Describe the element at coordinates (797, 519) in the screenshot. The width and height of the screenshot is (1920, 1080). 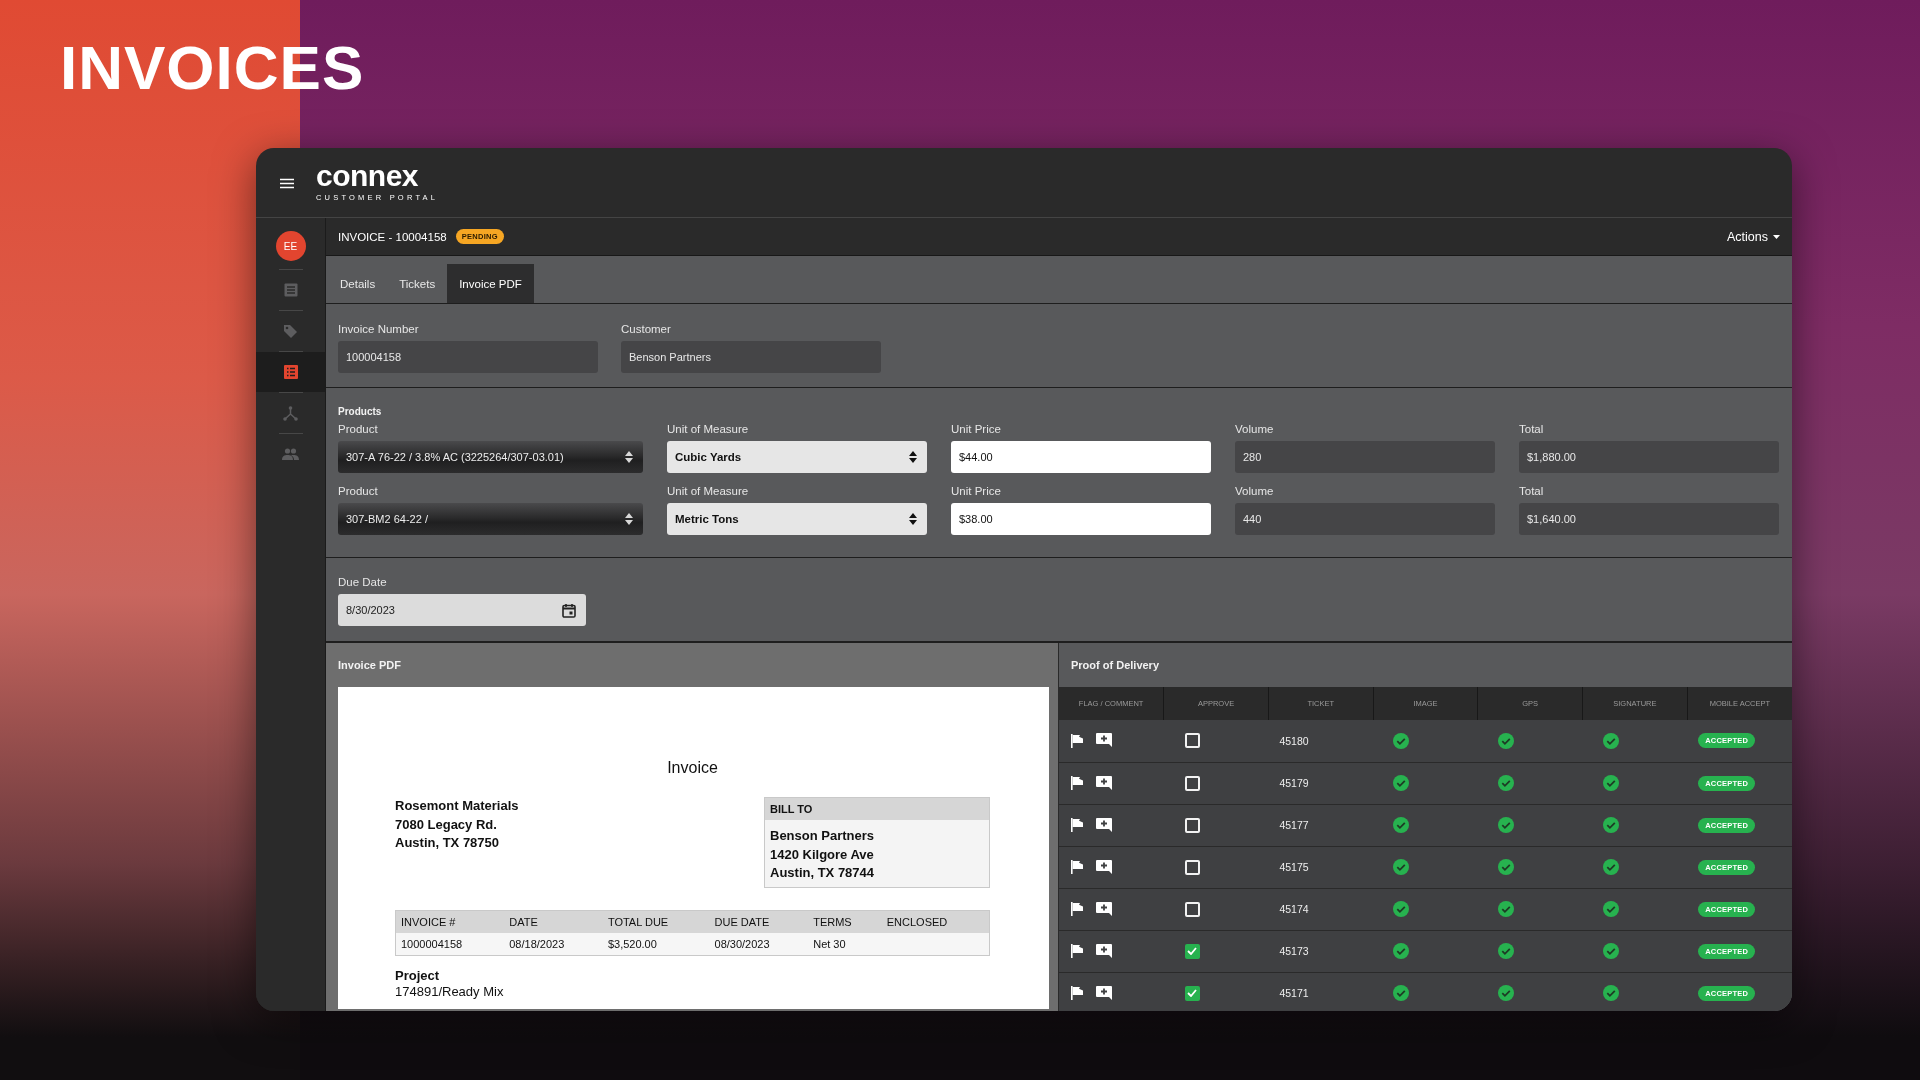
I see `select-field: Metric Tons` at that location.